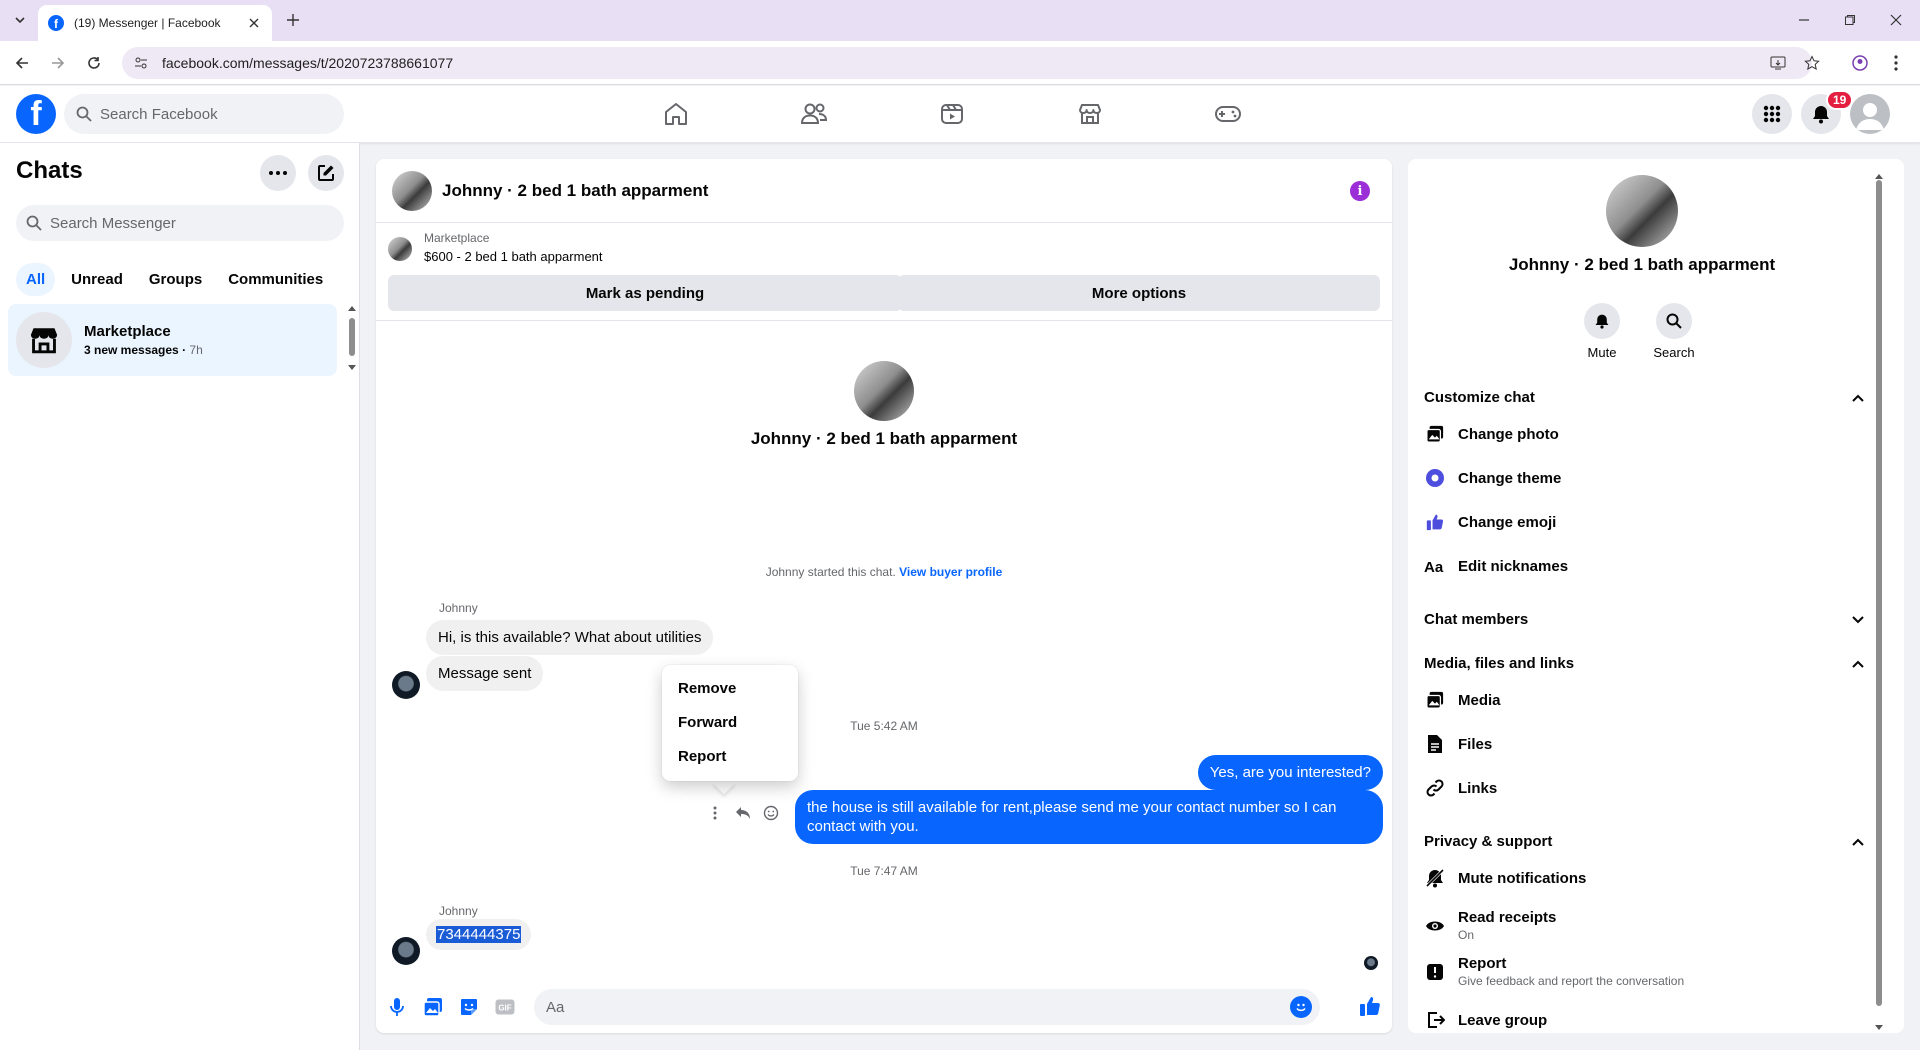  What do you see at coordinates (1772, 114) in the screenshot?
I see `menu-grid-icon` at bounding box center [1772, 114].